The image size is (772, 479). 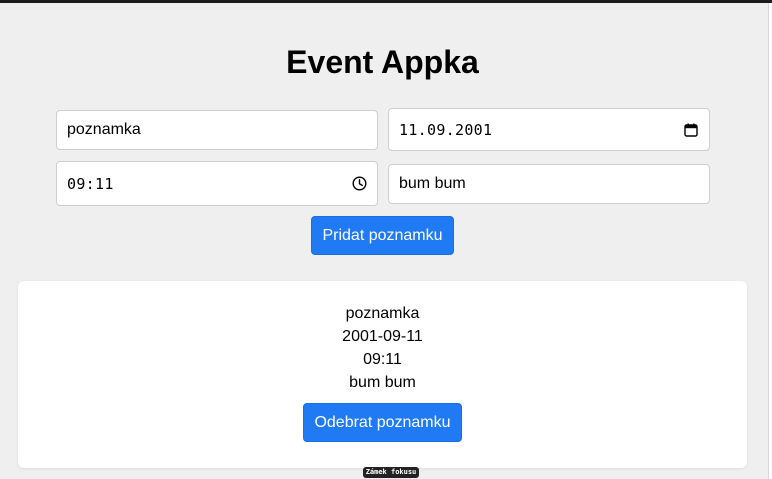 I want to click on note-name-input: poznamka, so click(x=217, y=130).